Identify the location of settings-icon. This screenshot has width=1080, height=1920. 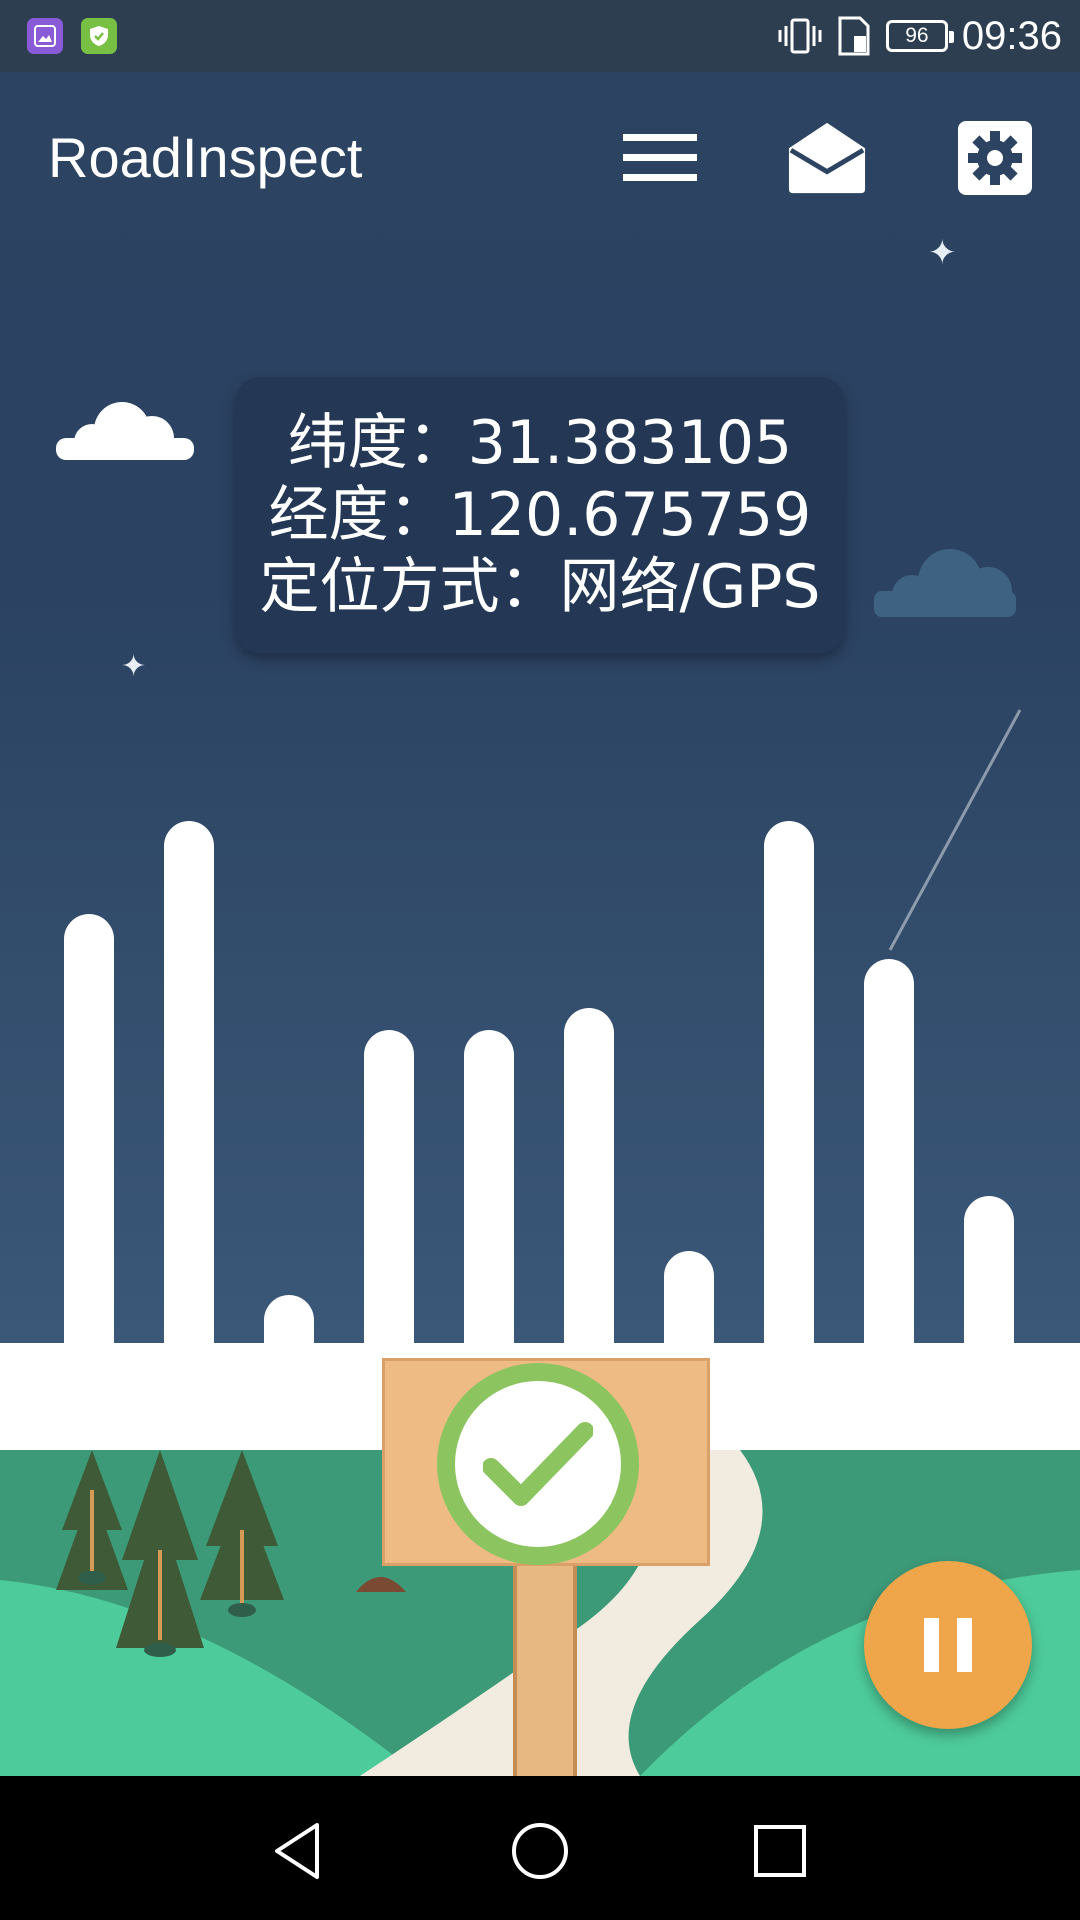
(995, 158).